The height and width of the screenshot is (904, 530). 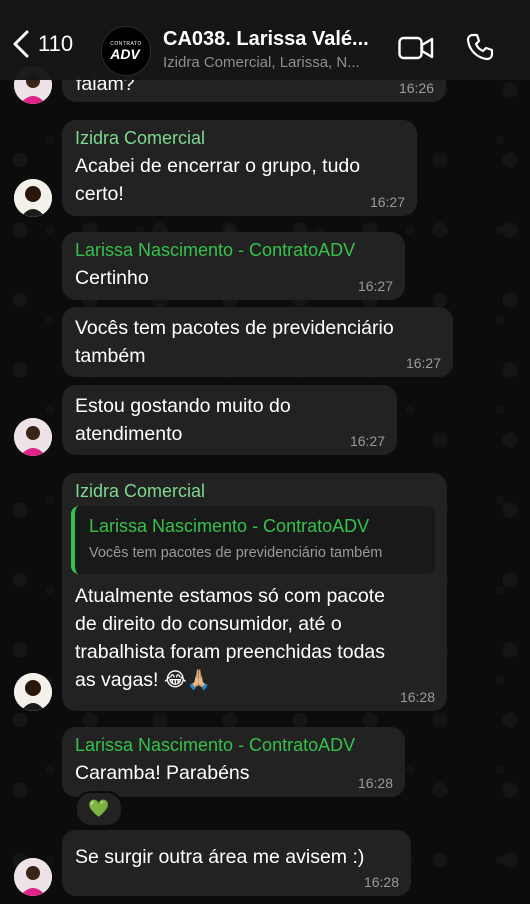 I want to click on chevron-left-icon, so click(x=21, y=44).